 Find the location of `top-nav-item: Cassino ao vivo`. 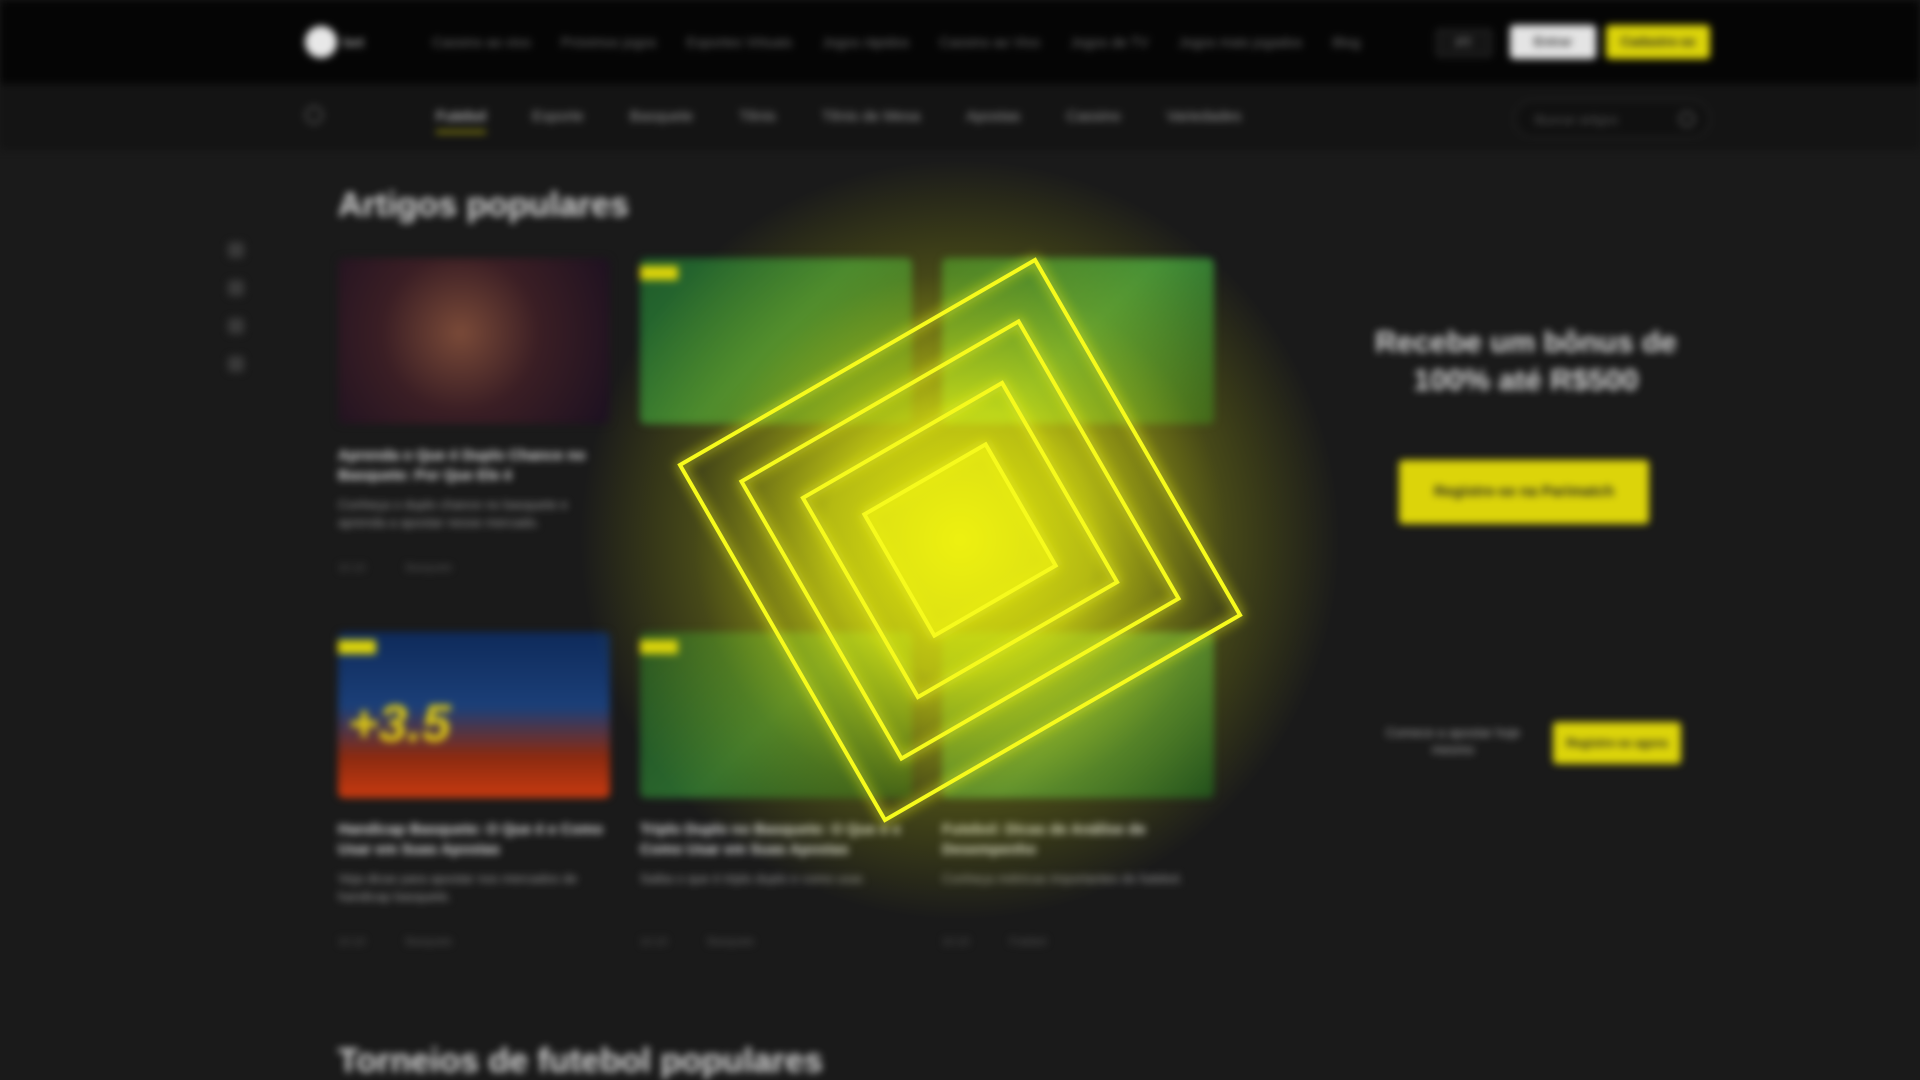

top-nav-item: Cassino ao vivo is located at coordinates (481, 42).